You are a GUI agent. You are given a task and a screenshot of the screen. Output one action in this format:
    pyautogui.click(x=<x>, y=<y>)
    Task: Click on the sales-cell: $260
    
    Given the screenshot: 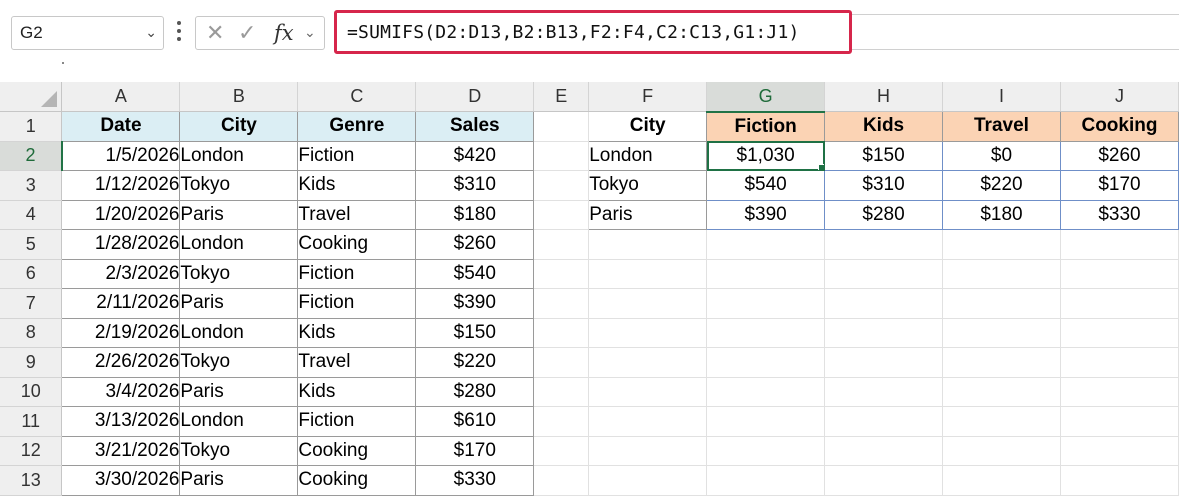 What is the action you would take?
    pyautogui.click(x=475, y=244)
    